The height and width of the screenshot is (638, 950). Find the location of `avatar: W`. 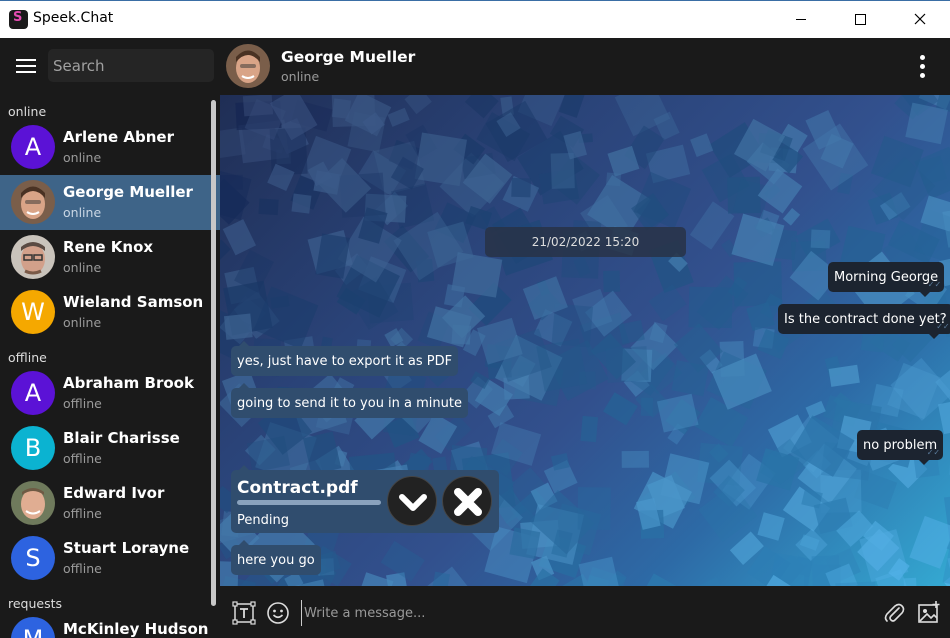

avatar: W is located at coordinates (33, 312).